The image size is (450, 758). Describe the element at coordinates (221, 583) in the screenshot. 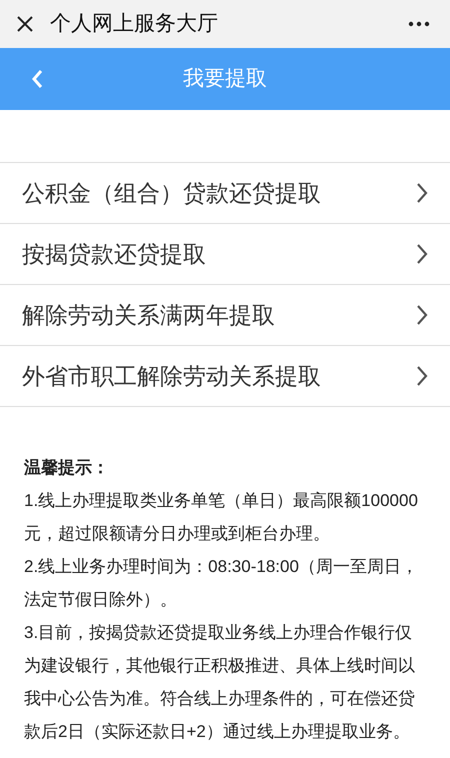

I see `notice-text: 2.线上业务办理时间为：08:30-18:00（周一至周日，法定节假日除外）。` at that location.